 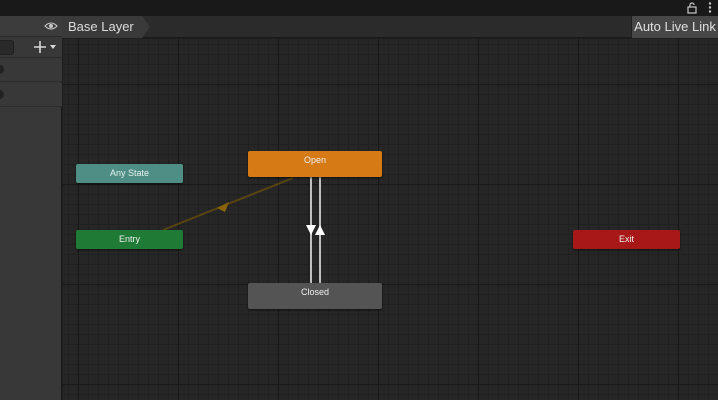 What do you see at coordinates (129, 173) in the screenshot?
I see `node-any-state: Any State` at bounding box center [129, 173].